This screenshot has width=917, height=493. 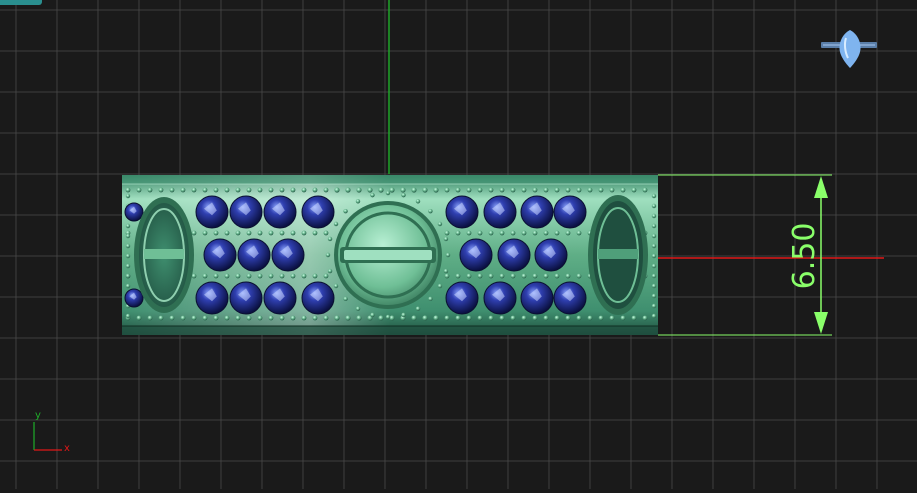 What do you see at coordinates (618, 255) in the screenshot?
I see `right-screw-motif` at bounding box center [618, 255].